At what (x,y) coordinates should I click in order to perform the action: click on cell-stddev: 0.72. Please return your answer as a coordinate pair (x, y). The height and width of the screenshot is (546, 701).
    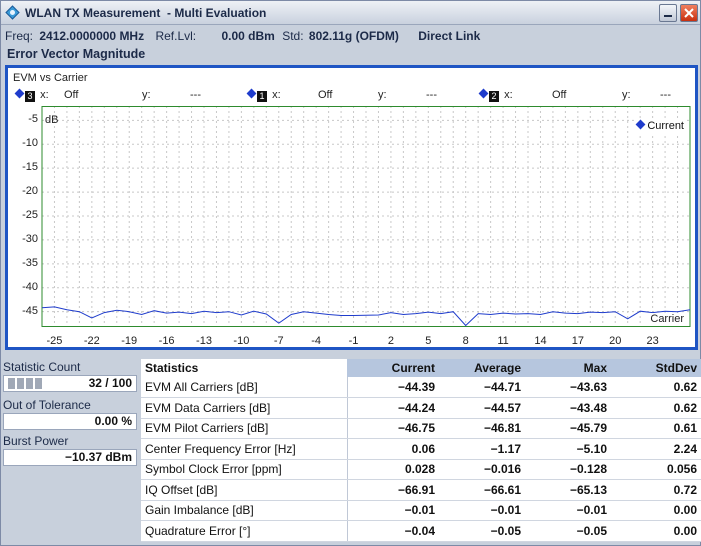
    Looking at the image, I should click on (656, 490).